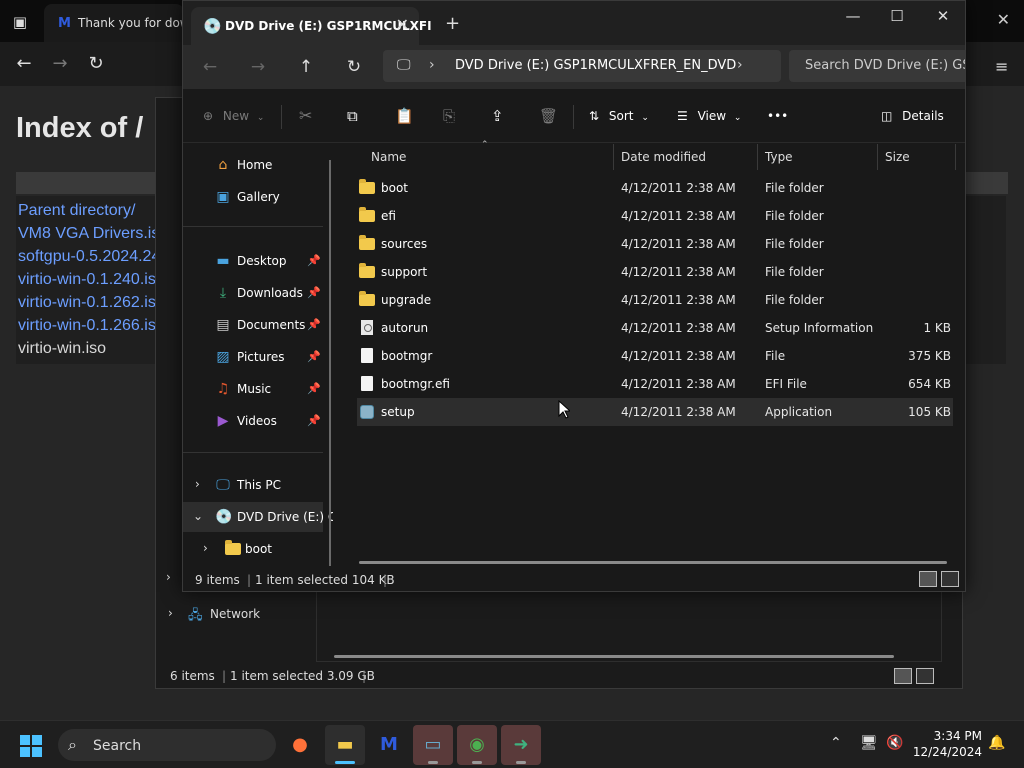 This screenshot has width=1024, height=768. Describe the element at coordinates (253, 261) in the screenshot. I see `nav-item-desktop: ▬ Desktop 📌` at that location.